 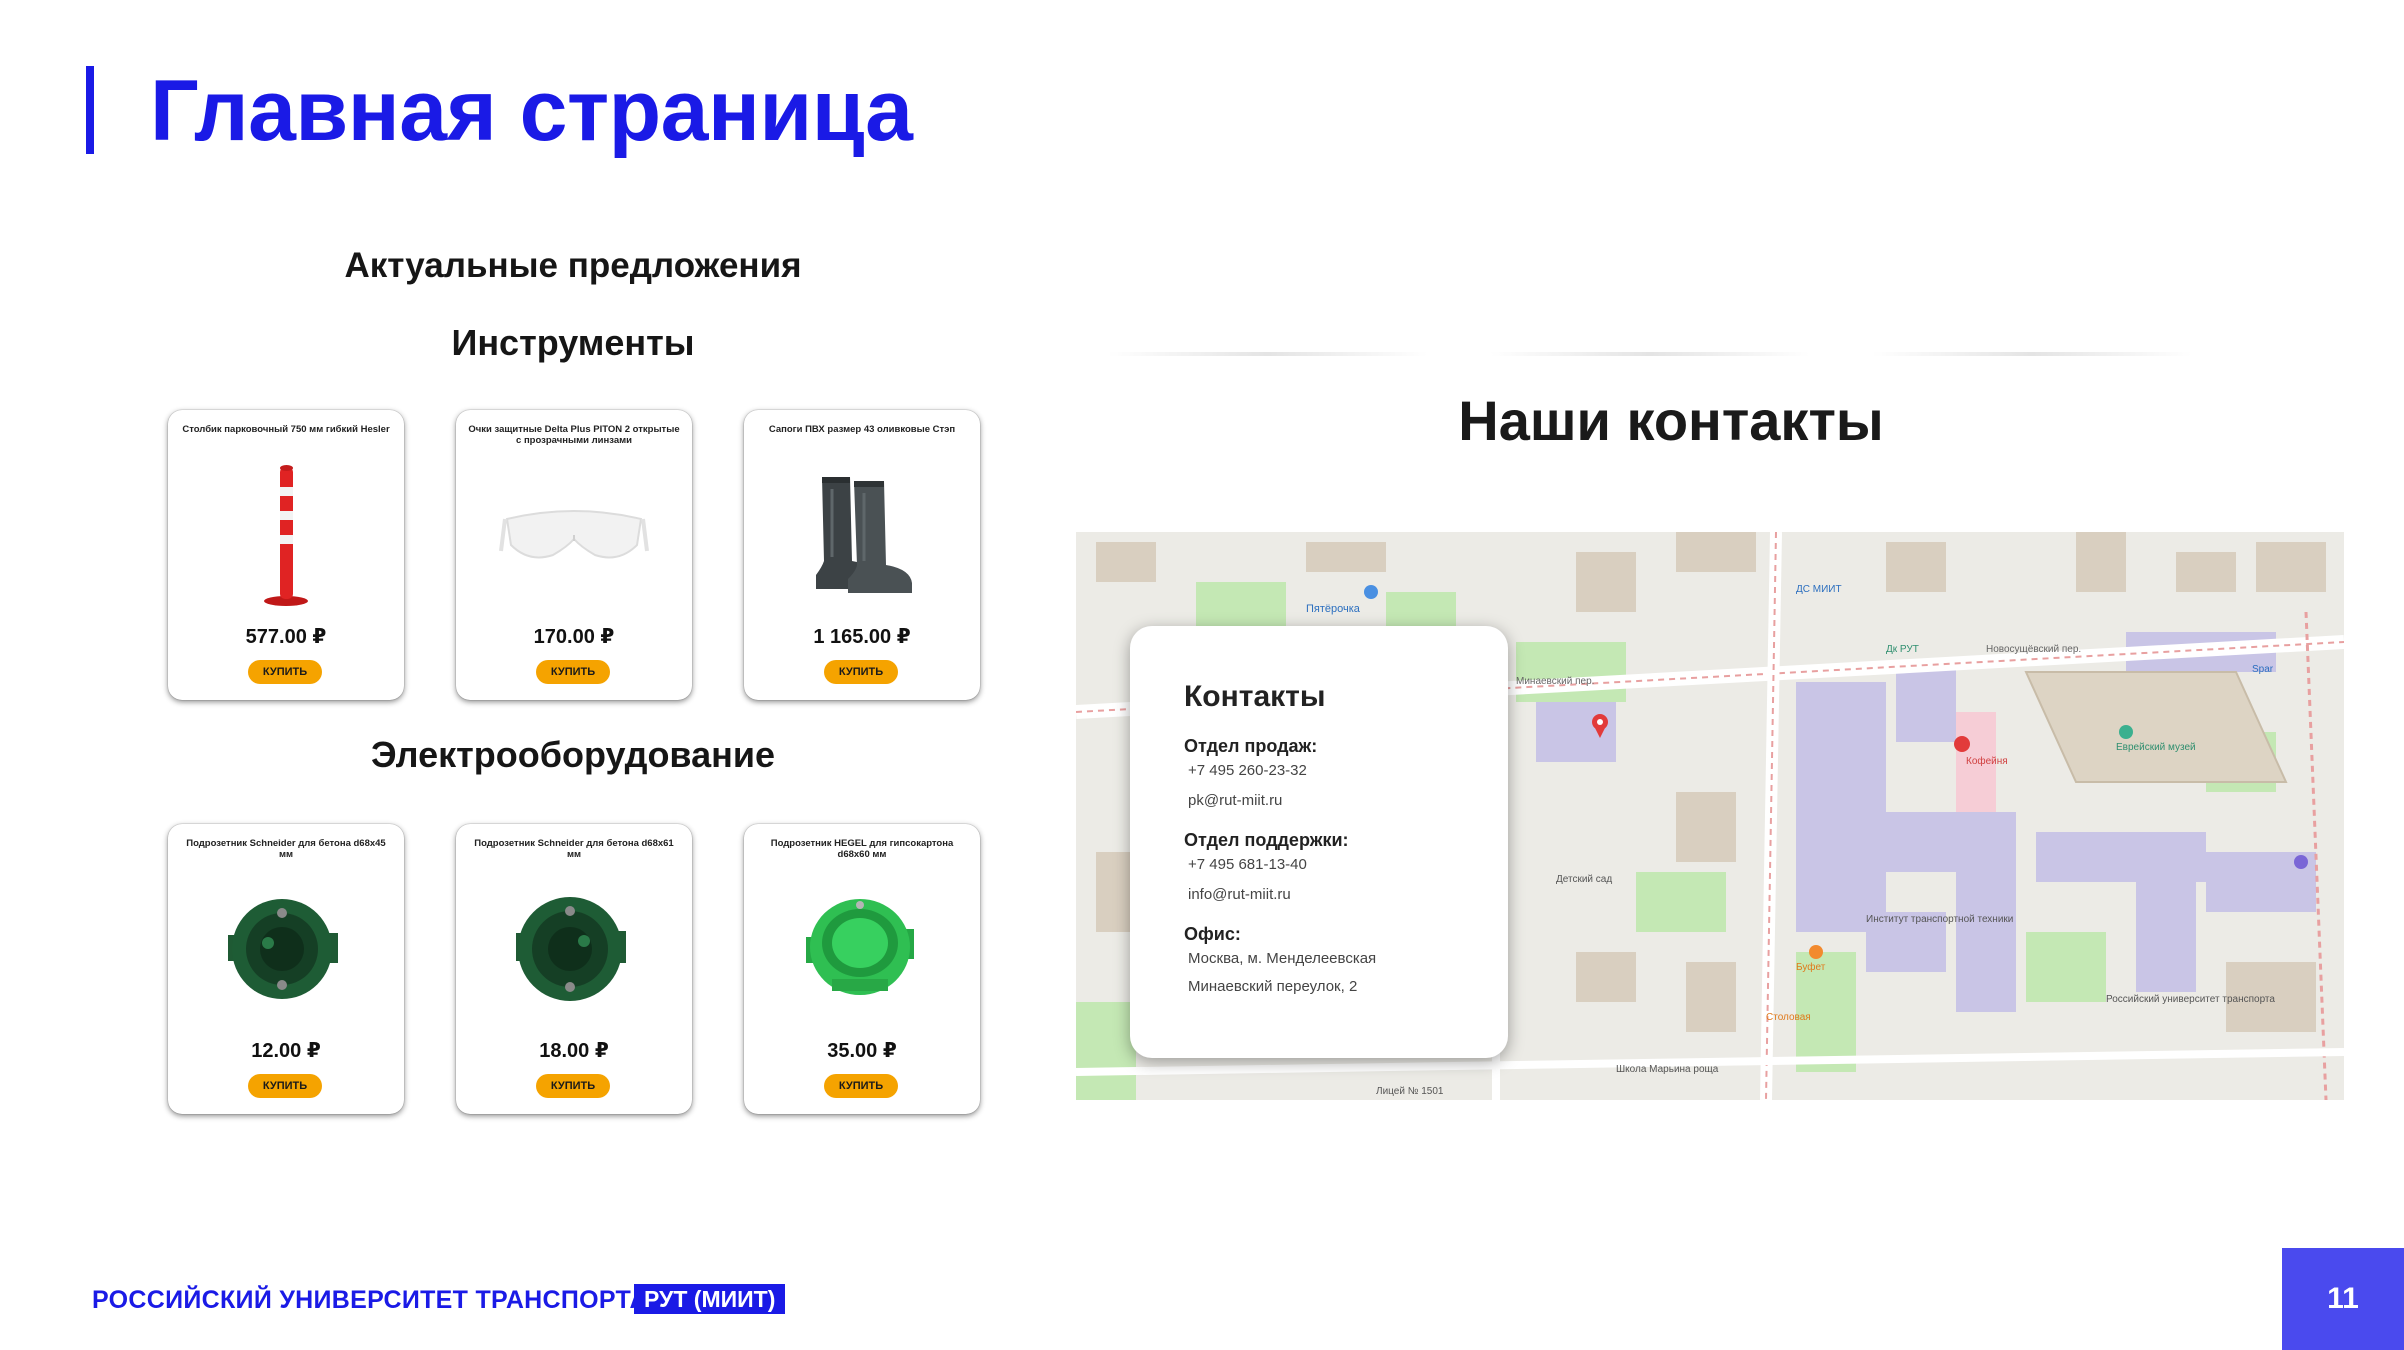 What do you see at coordinates (90, 110) in the screenshot?
I see `title-accent-bar` at bounding box center [90, 110].